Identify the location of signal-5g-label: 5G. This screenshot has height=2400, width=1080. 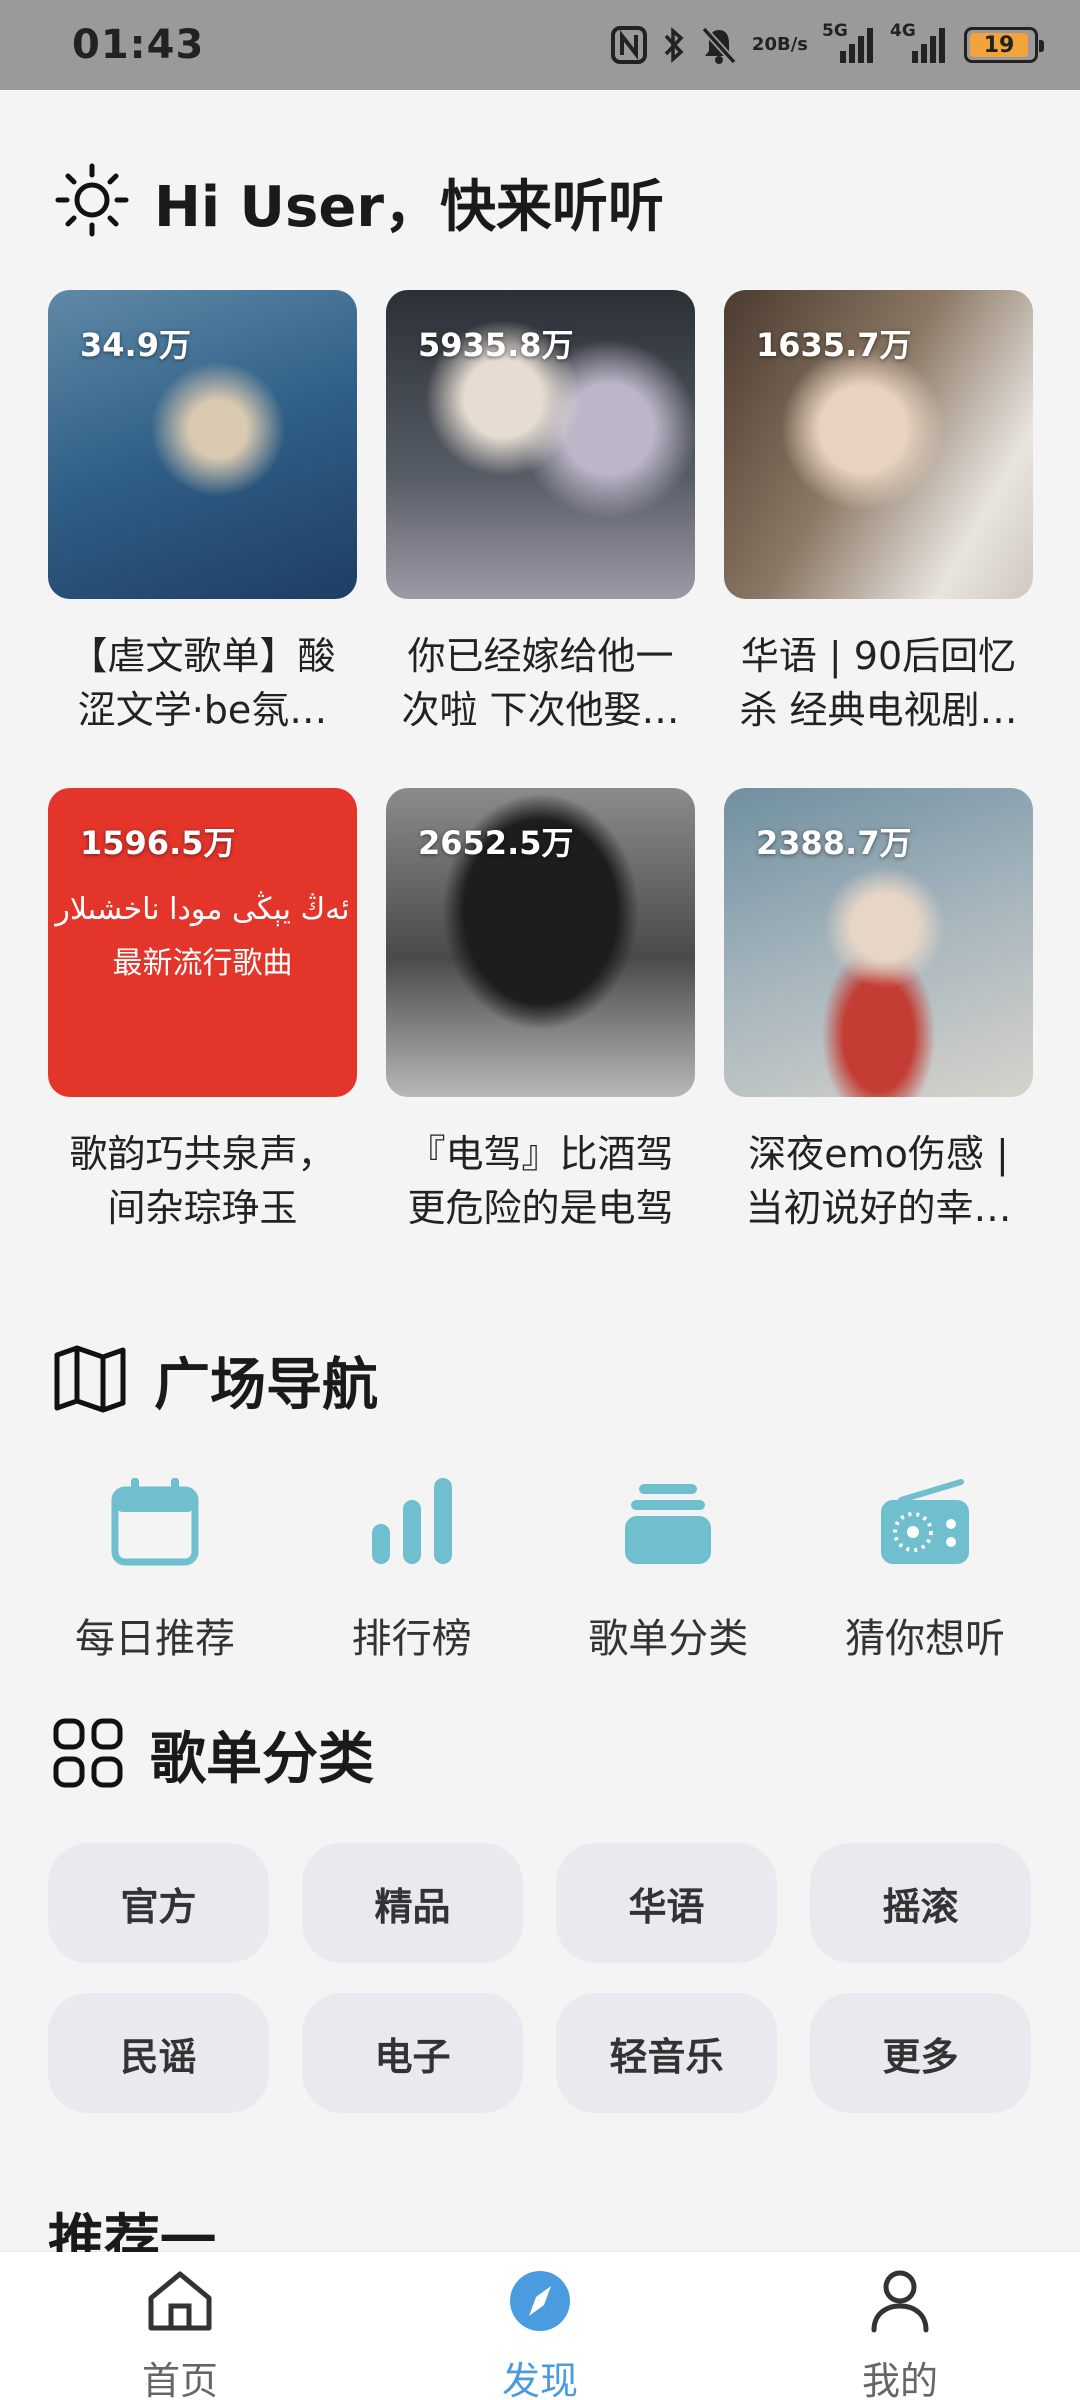
(835, 31).